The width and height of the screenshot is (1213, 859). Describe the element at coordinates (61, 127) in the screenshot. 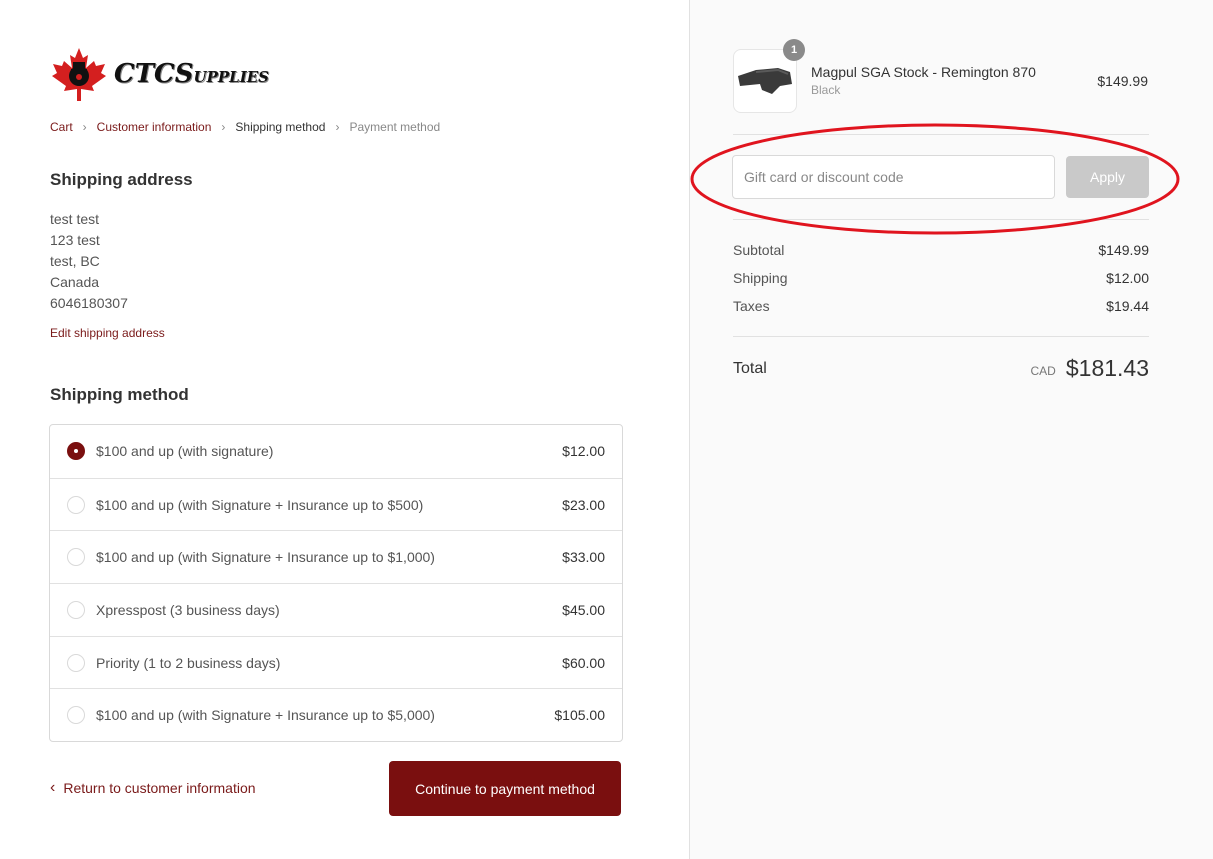

I see `breadcrumb-cart: Cart` at that location.